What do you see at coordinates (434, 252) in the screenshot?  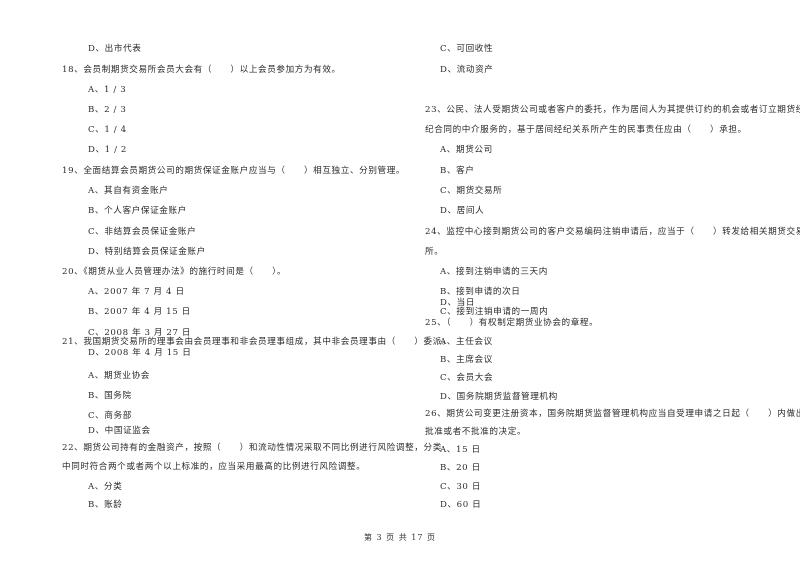 I see `question-24-continued: 所。` at bounding box center [434, 252].